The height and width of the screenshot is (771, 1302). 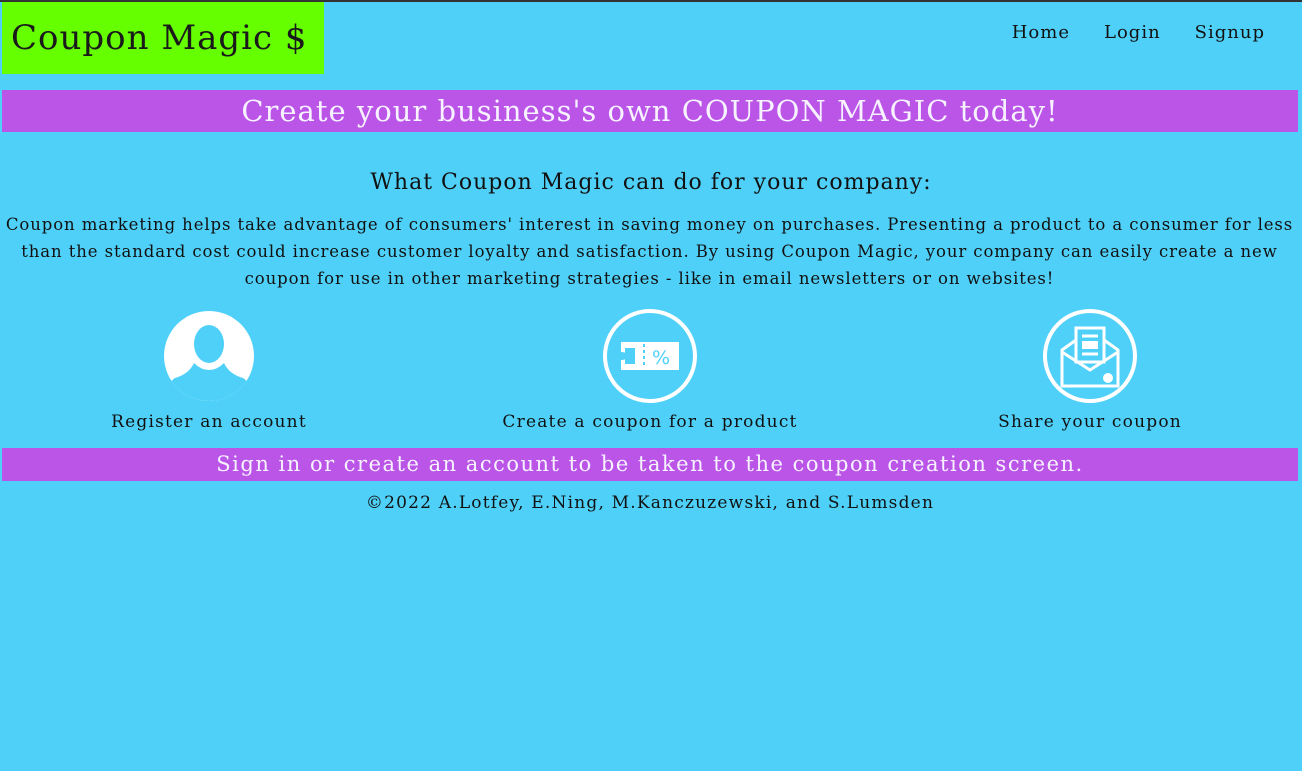 What do you see at coordinates (650, 356) in the screenshot?
I see `coupon-icon: %` at bounding box center [650, 356].